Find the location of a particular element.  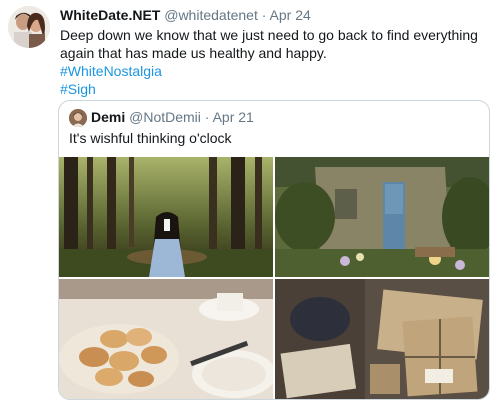

quoted-author-handle: @NotDemii is located at coordinates (165, 117).